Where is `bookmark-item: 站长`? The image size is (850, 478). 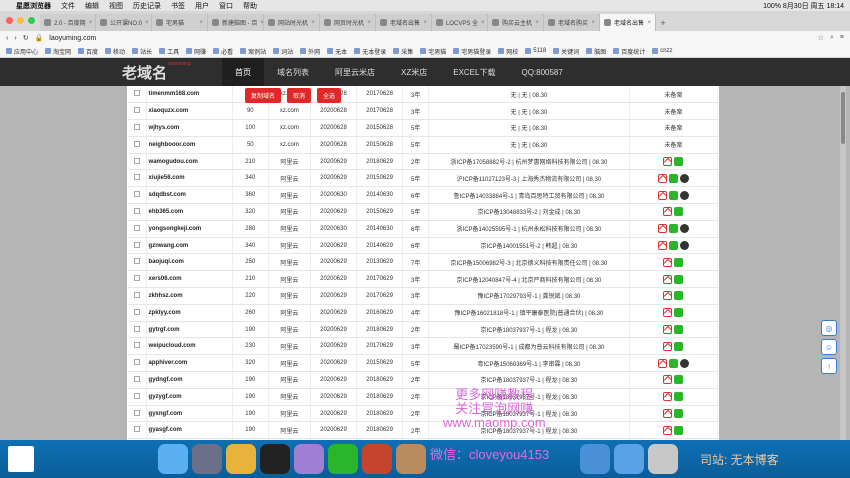
bookmark-item: 站长 is located at coordinates (142, 51).